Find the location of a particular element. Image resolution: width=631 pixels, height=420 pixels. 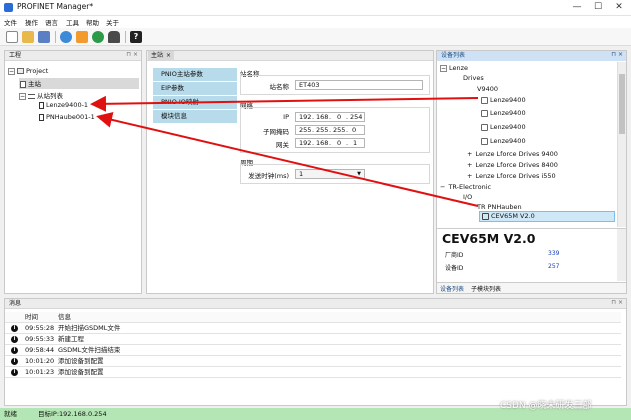

splitter is located at coordinates (531, 228).